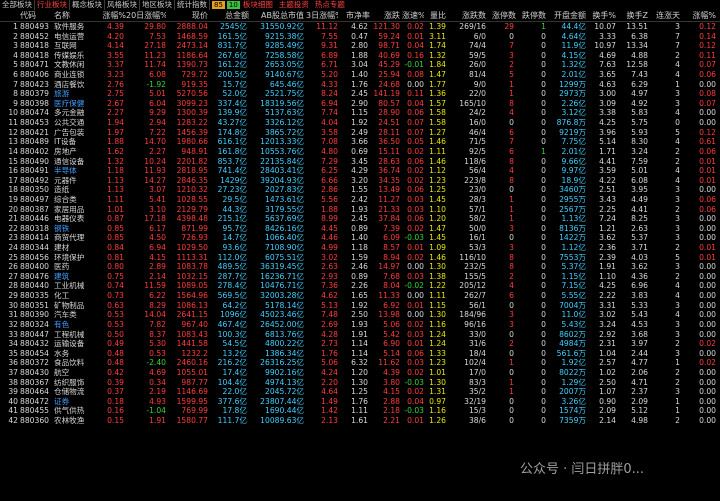 This screenshot has height=501, width=720. Describe the element at coordinates (282, 171) in the screenshot. I see `table-cell: 28403.41亿` at that location.